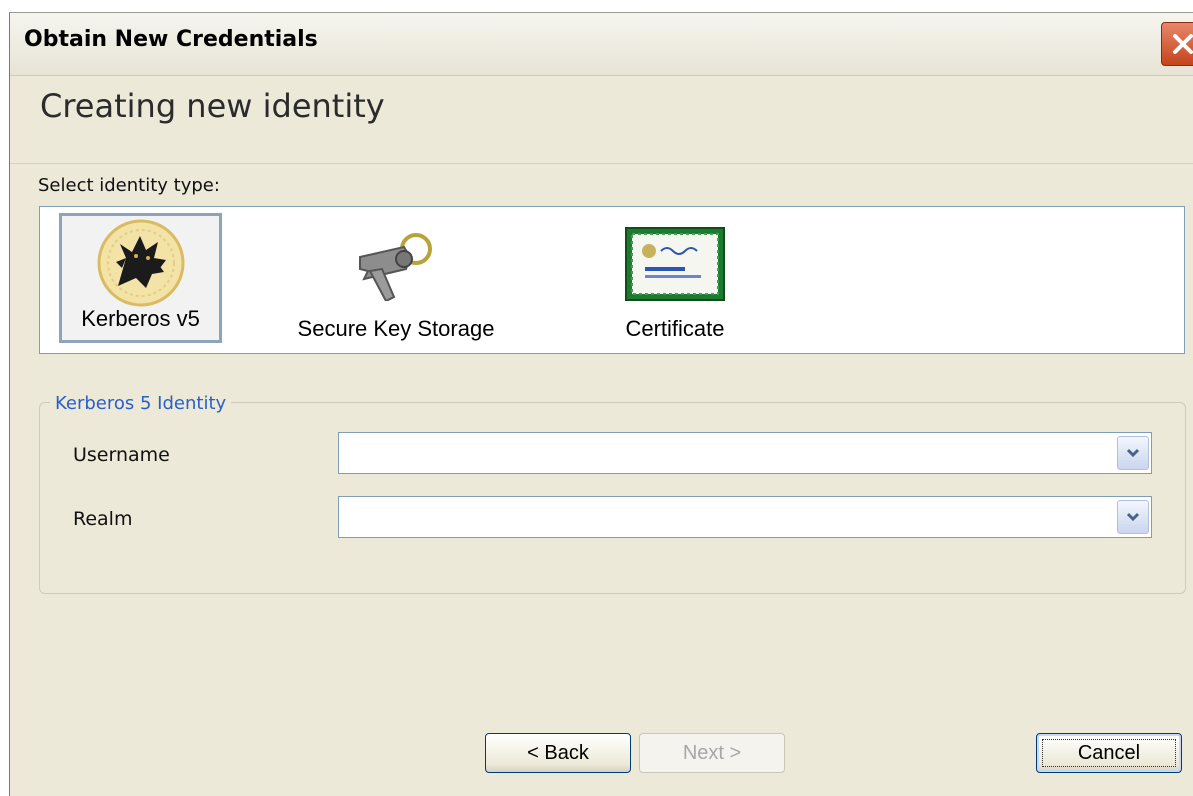  I want to click on certificate-icon, so click(675, 264).